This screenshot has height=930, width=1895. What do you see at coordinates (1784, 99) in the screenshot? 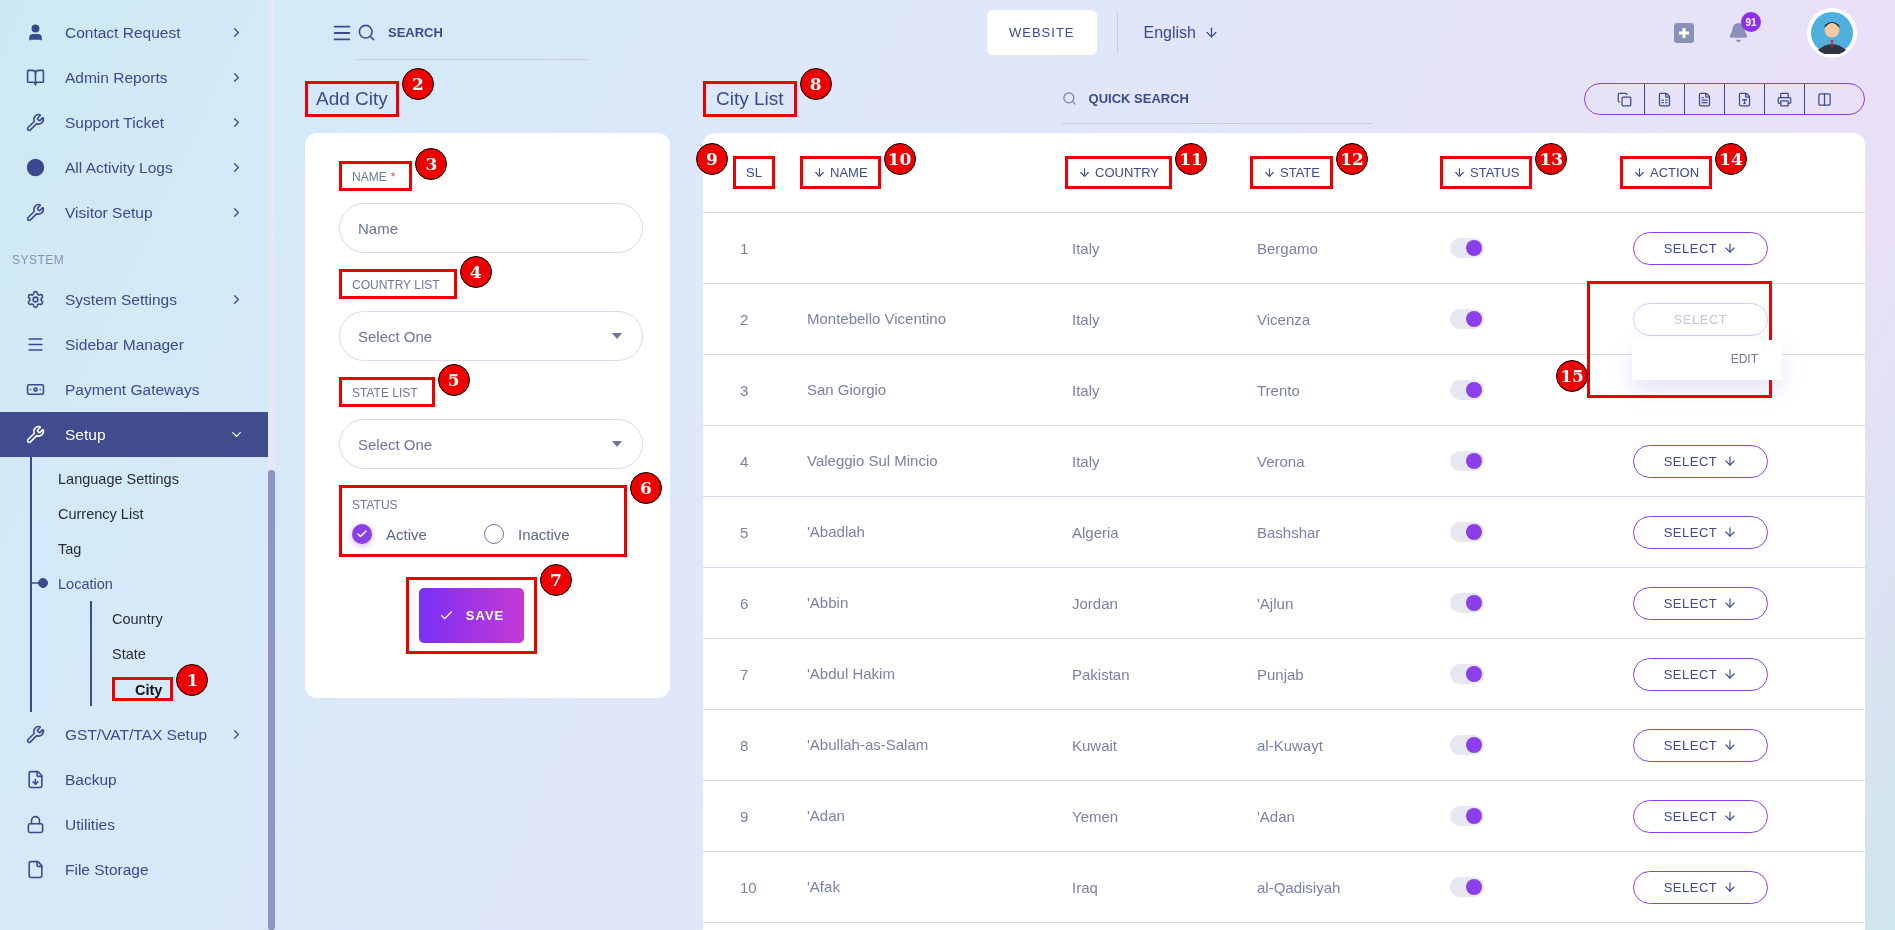
I see `print-icon` at bounding box center [1784, 99].